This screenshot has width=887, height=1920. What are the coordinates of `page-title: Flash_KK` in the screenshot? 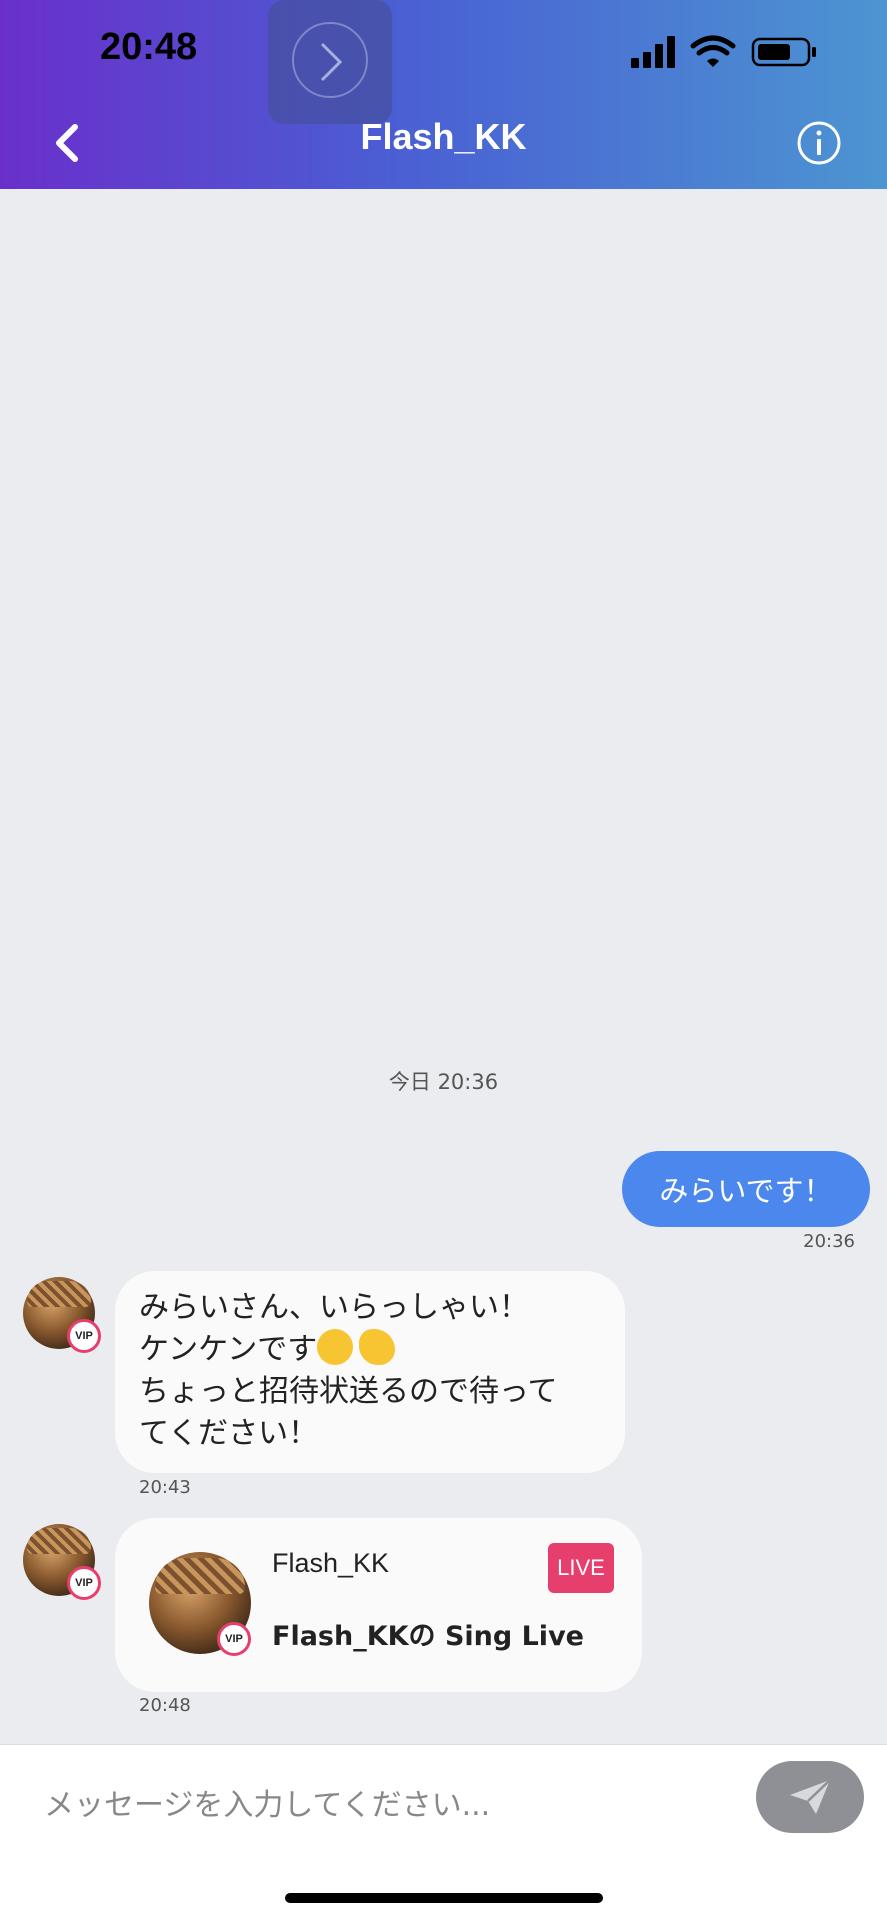 It's located at (443, 136).